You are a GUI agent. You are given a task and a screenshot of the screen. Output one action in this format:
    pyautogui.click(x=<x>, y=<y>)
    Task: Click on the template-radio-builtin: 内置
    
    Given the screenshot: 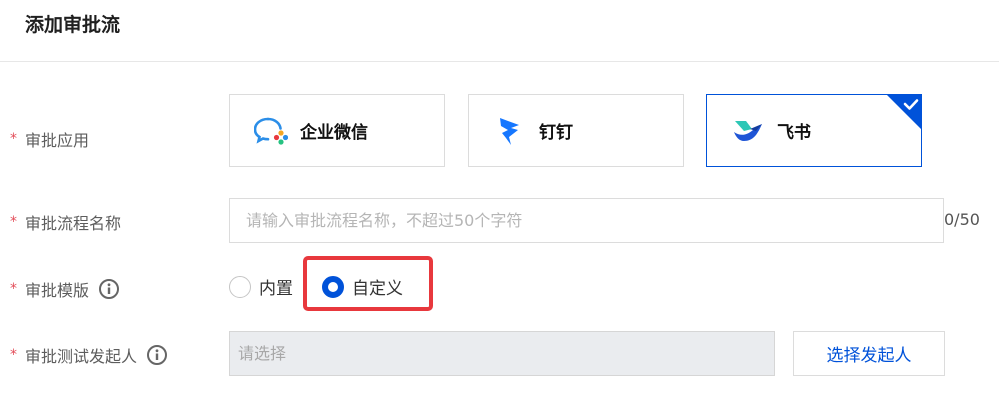 What is the action you would take?
    pyautogui.click(x=261, y=286)
    